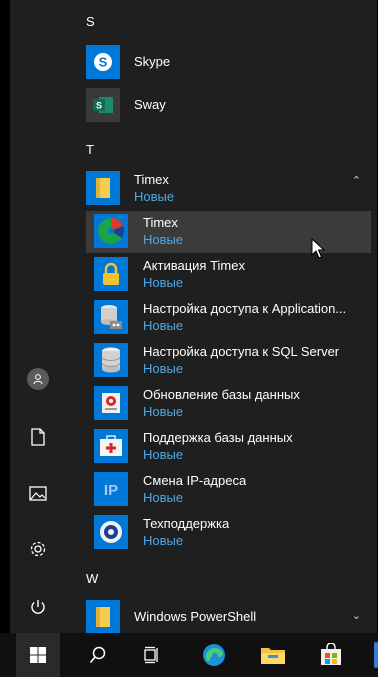 The width and height of the screenshot is (378, 677). I want to click on db-update-icon, so click(111, 403).